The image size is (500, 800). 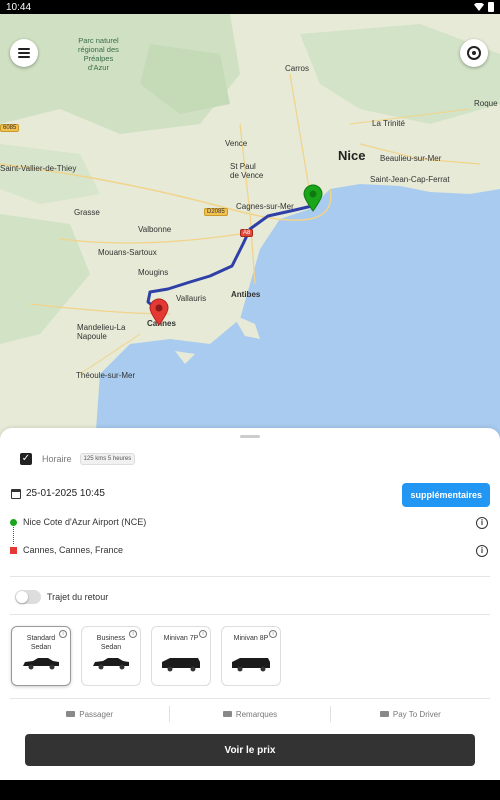 What do you see at coordinates (28, 597) in the screenshot?
I see `return-trip-toggle` at bounding box center [28, 597].